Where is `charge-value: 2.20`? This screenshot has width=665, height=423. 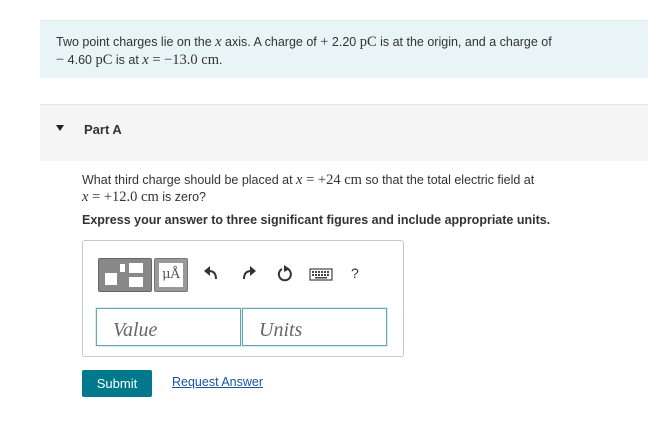
charge-value: 2.20 is located at coordinates (344, 42).